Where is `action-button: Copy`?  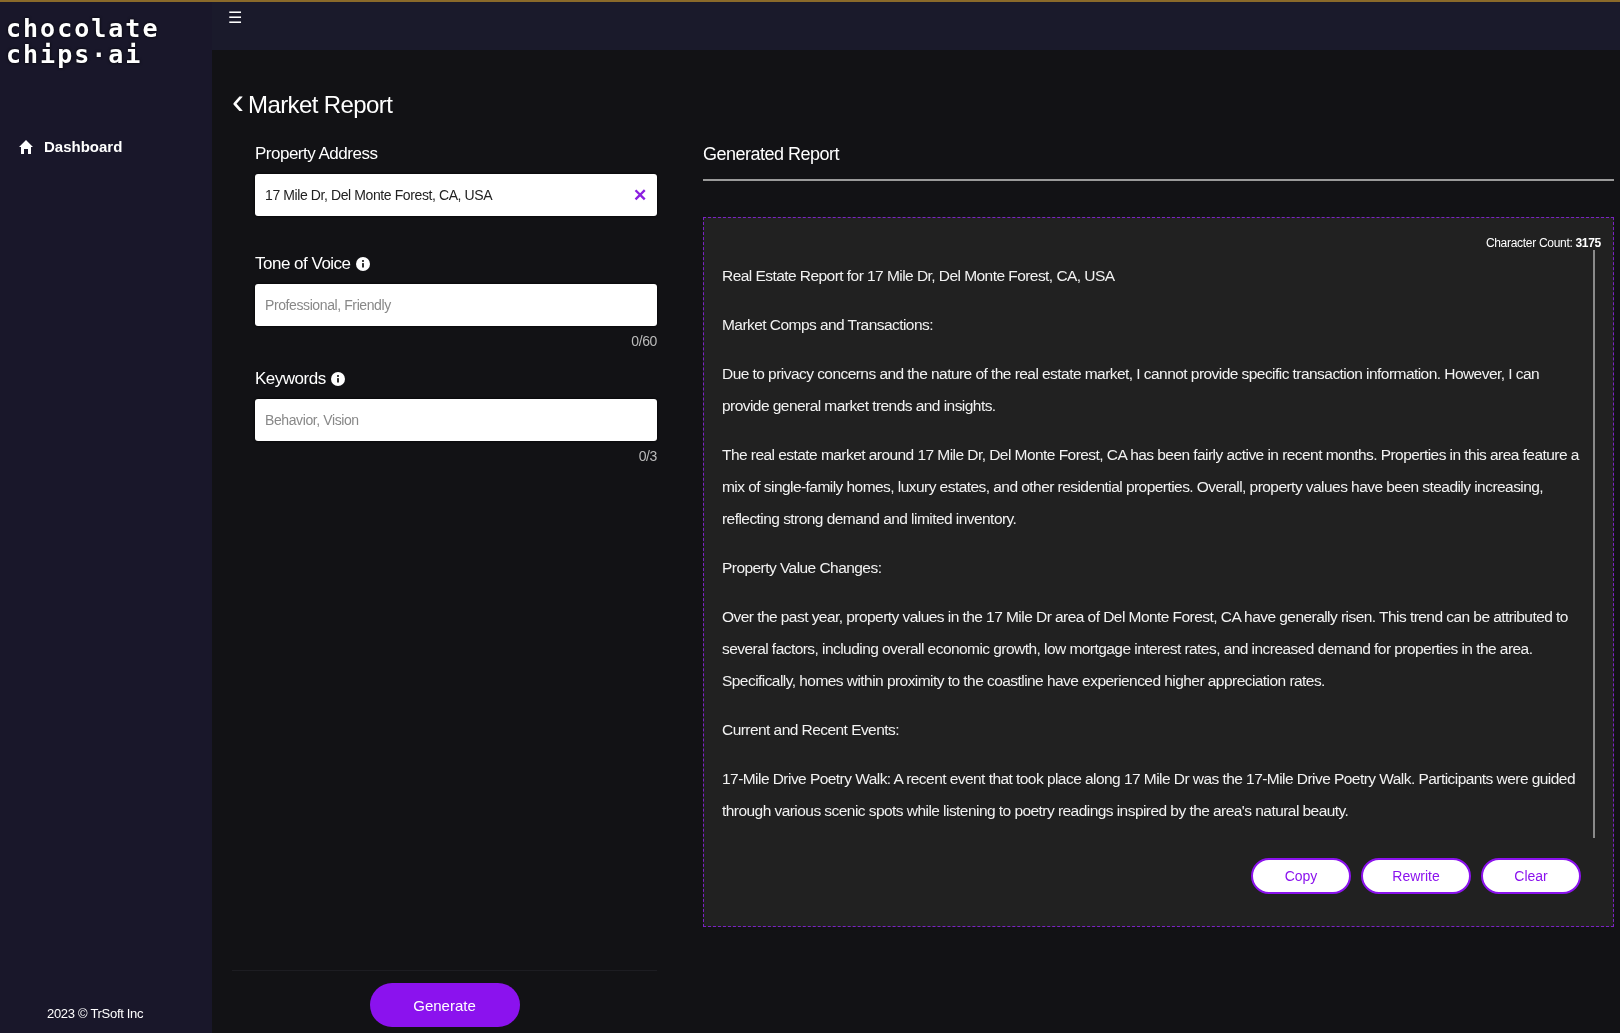
action-button: Copy is located at coordinates (1301, 876).